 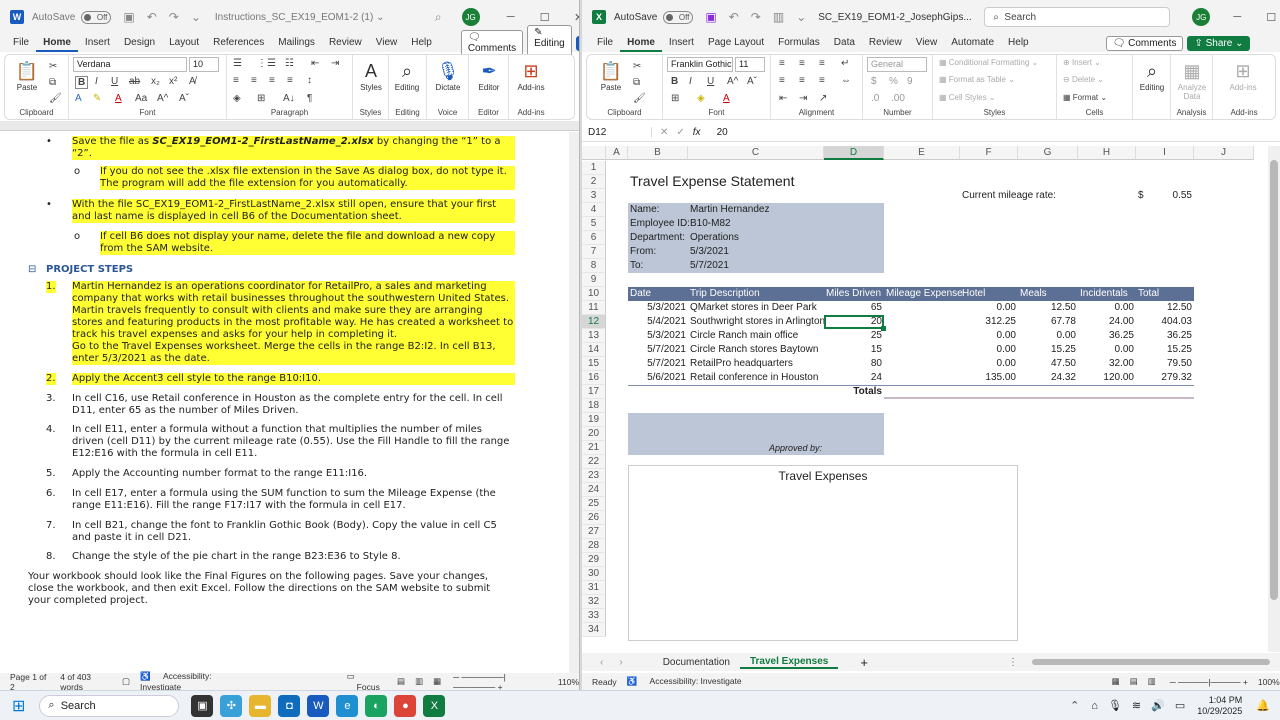 What do you see at coordinates (309, 98) in the screenshot?
I see `show-marks-icon: ¶` at bounding box center [309, 98].